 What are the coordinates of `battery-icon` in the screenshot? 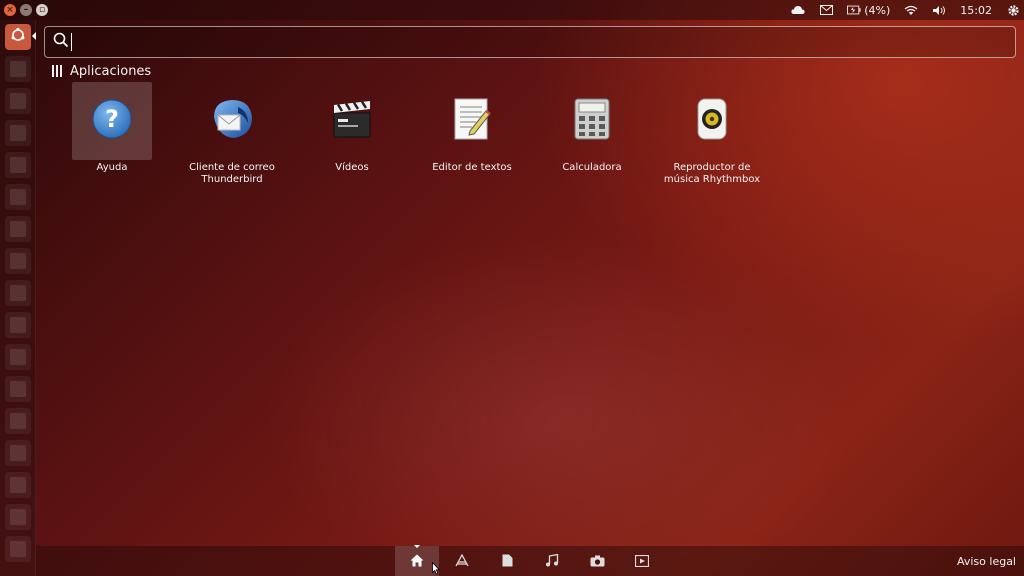 It's located at (854, 10).